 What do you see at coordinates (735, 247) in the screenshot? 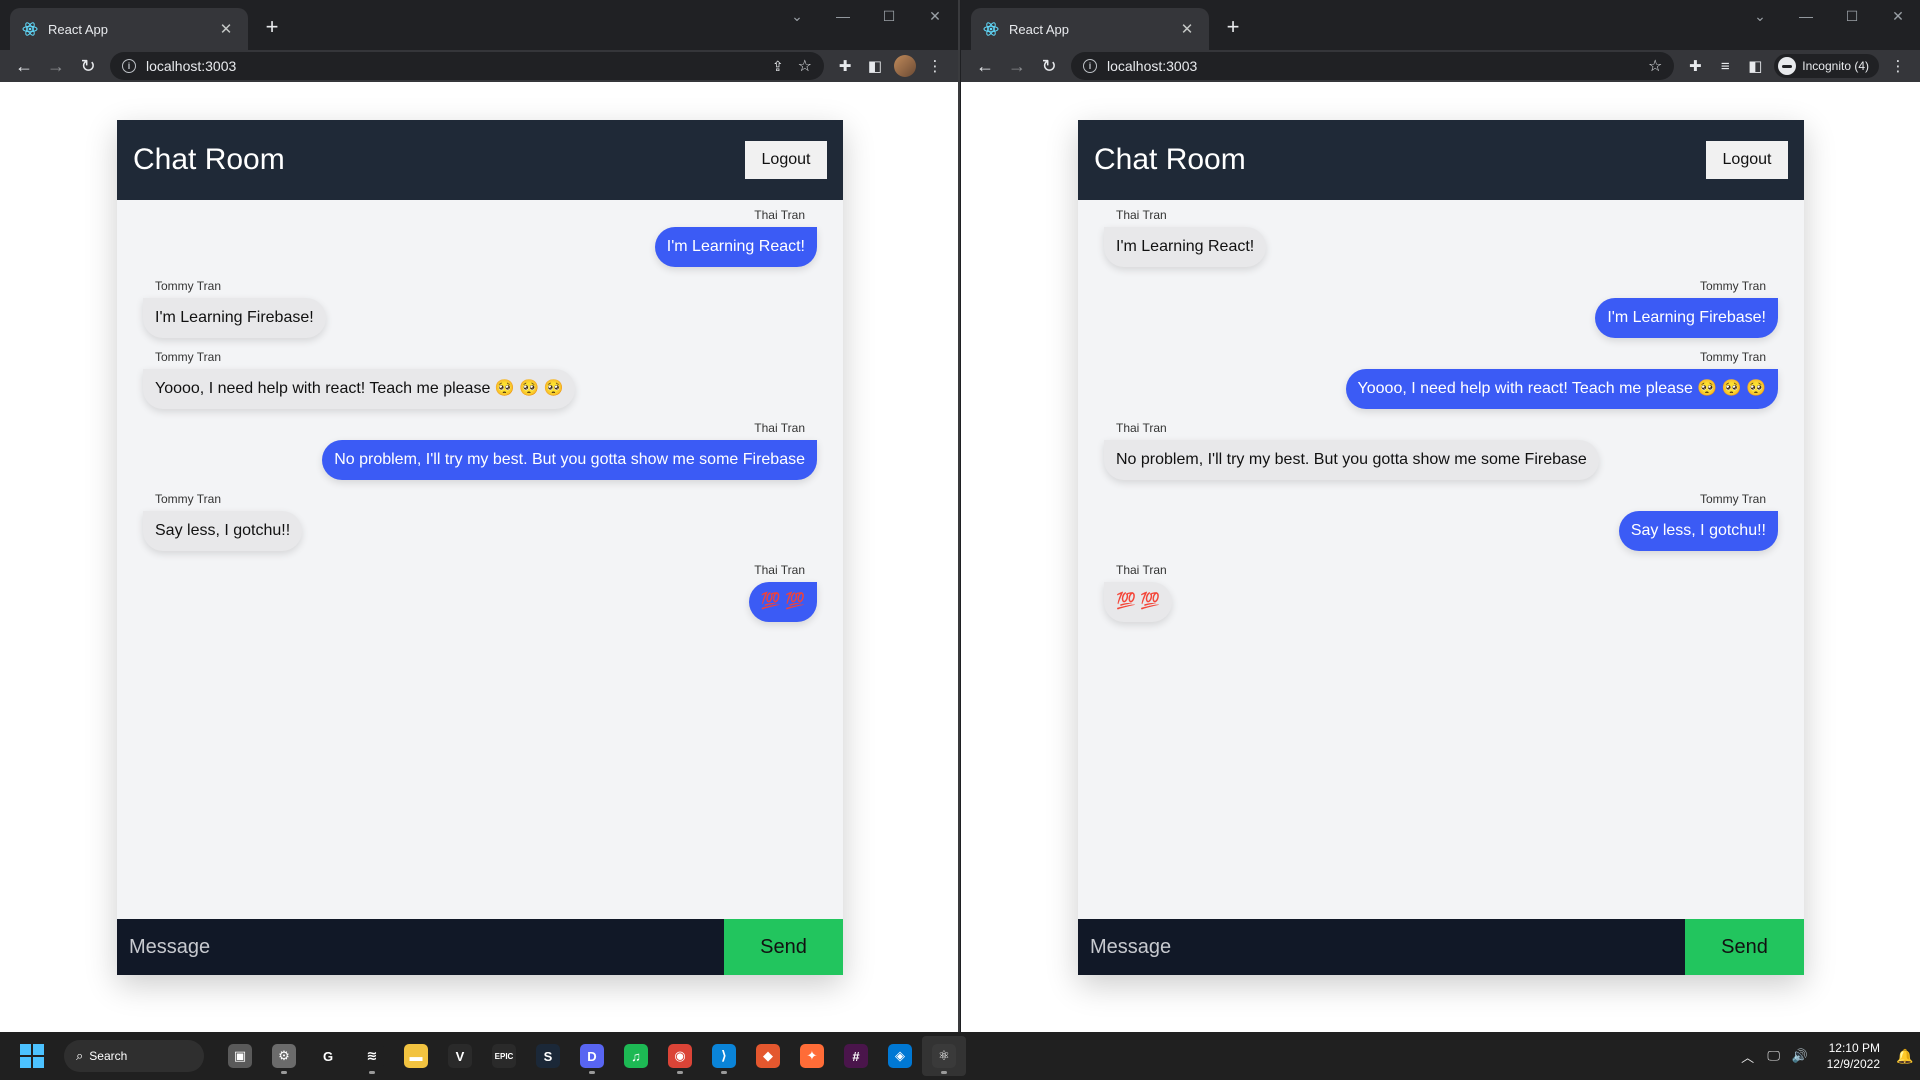
I see `message-bubble: I'm Learning React!` at bounding box center [735, 247].